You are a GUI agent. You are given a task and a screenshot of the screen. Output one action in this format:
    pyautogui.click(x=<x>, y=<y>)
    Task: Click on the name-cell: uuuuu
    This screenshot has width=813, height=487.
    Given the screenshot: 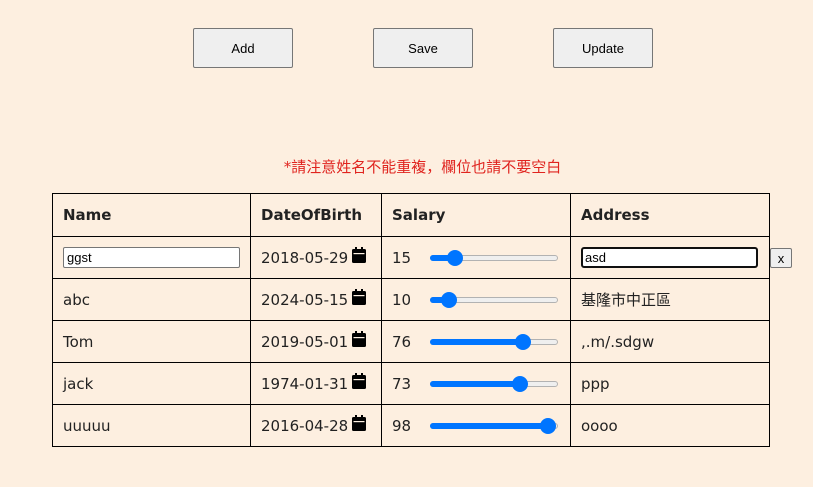 What is the action you would take?
    pyautogui.click(x=151, y=425)
    